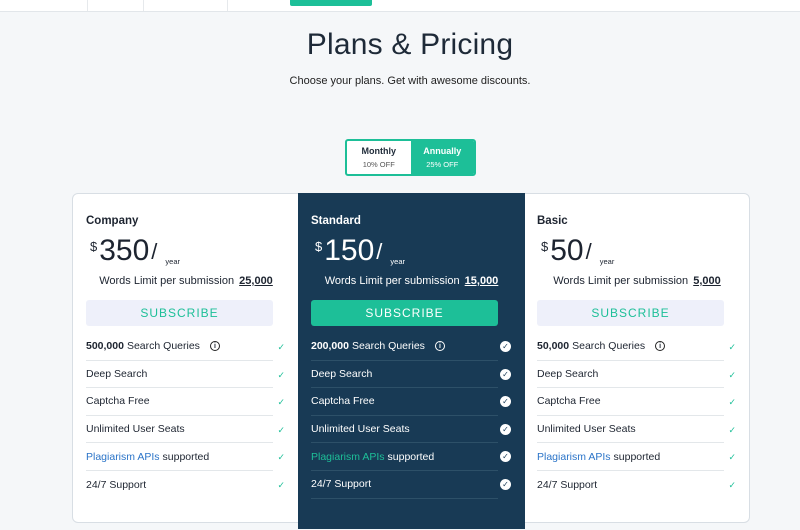  What do you see at coordinates (349, 250) in the screenshot?
I see `price-amount: 150` at bounding box center [349, 250].